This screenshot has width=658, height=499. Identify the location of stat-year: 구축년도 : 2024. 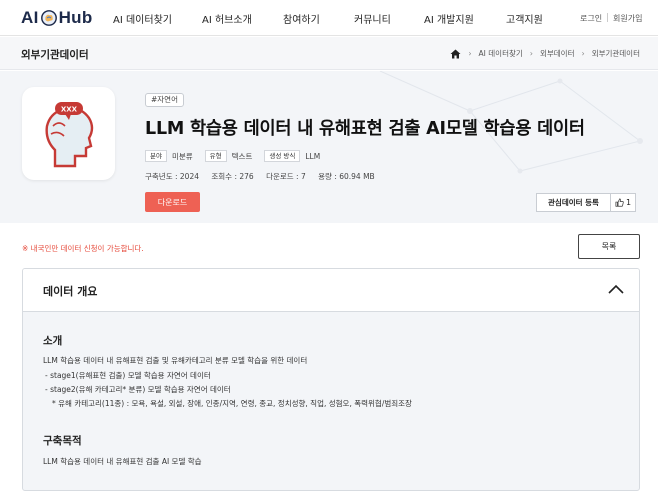
(172, 176).